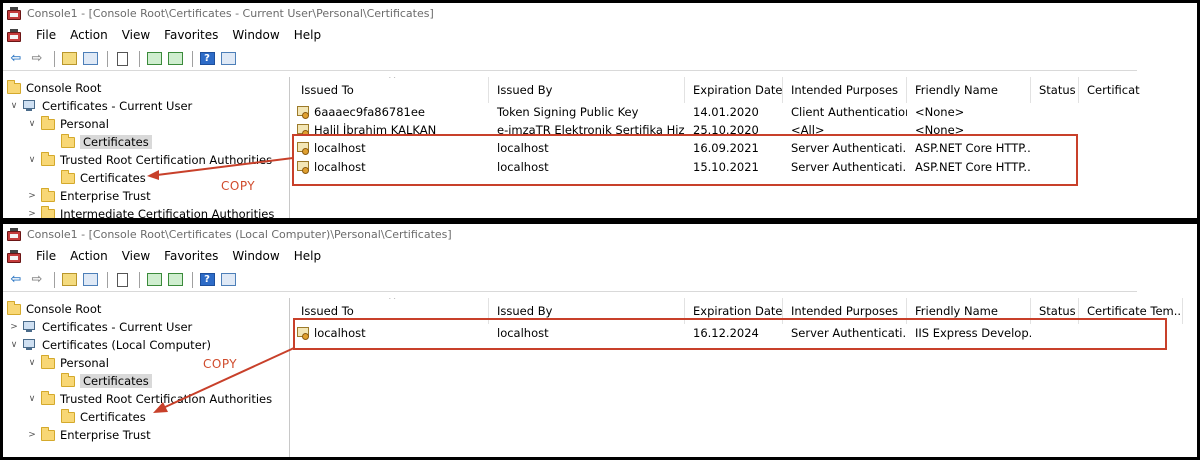  I want to click on column-header-friendly-name: Friendly Name, so click(969, 90).